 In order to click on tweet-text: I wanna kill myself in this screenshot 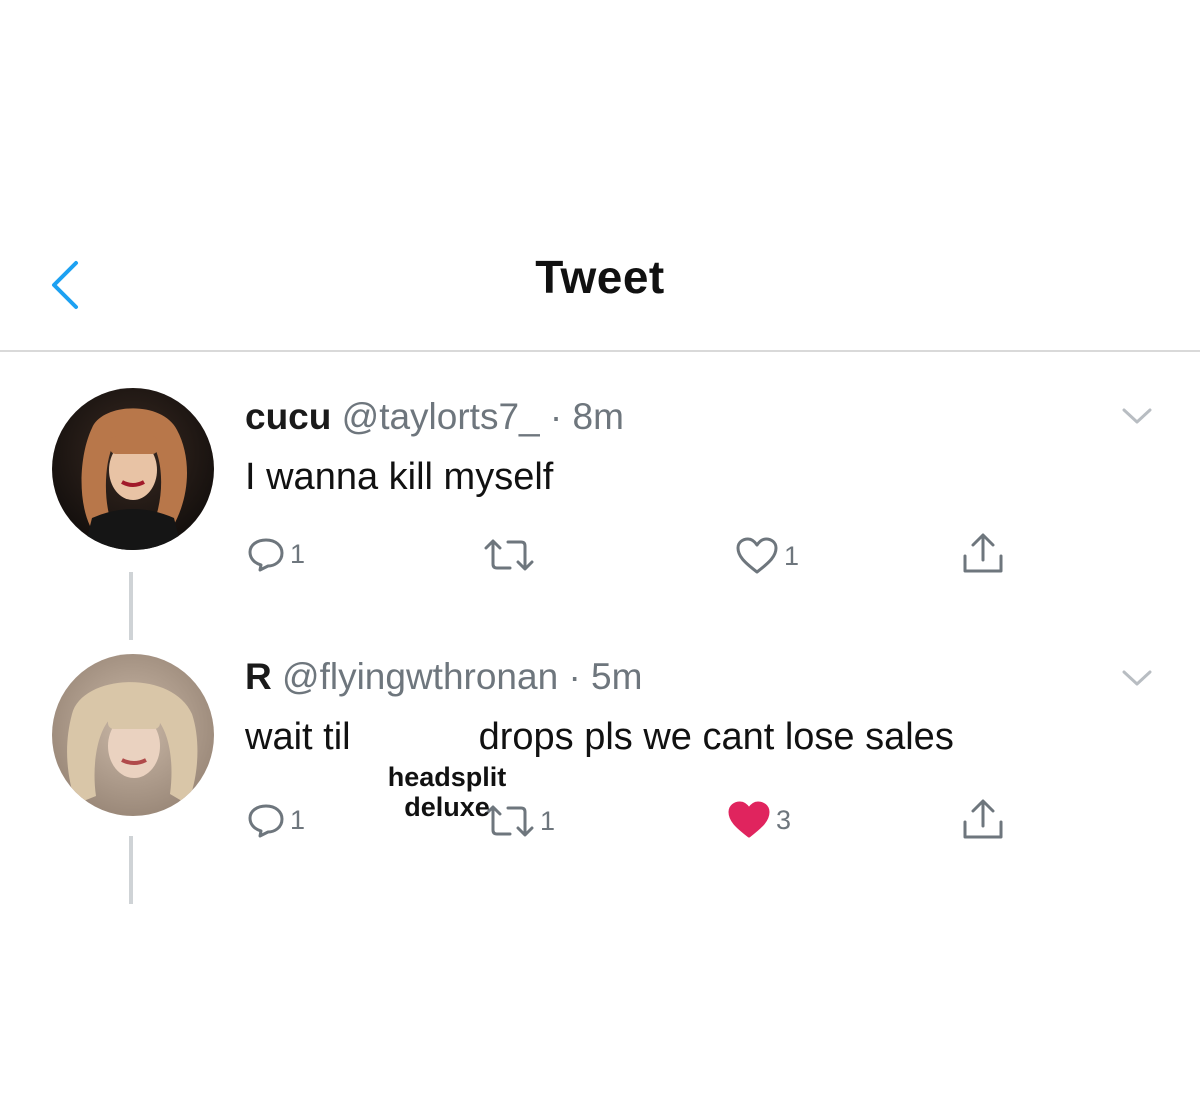, I will do `click(399, 477)`.